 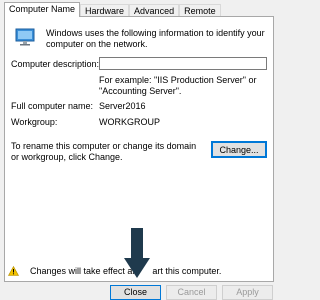 I want to click on computer-description-label: Computer description:, so click(x=55, y=64).